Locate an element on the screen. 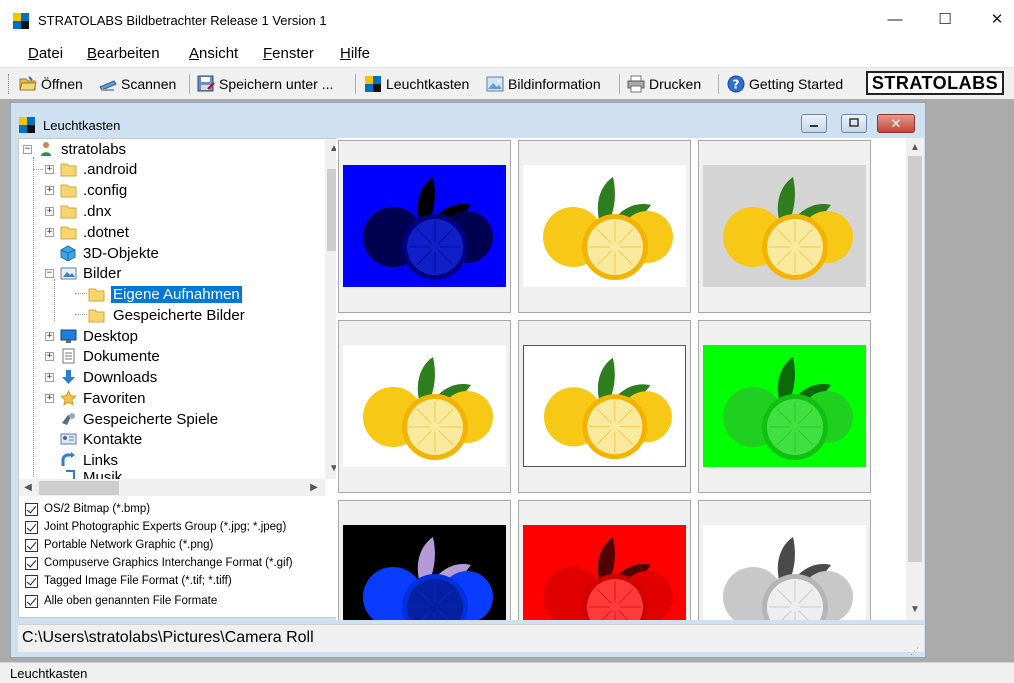  minimize-icon is located at coordinates (814, 126).